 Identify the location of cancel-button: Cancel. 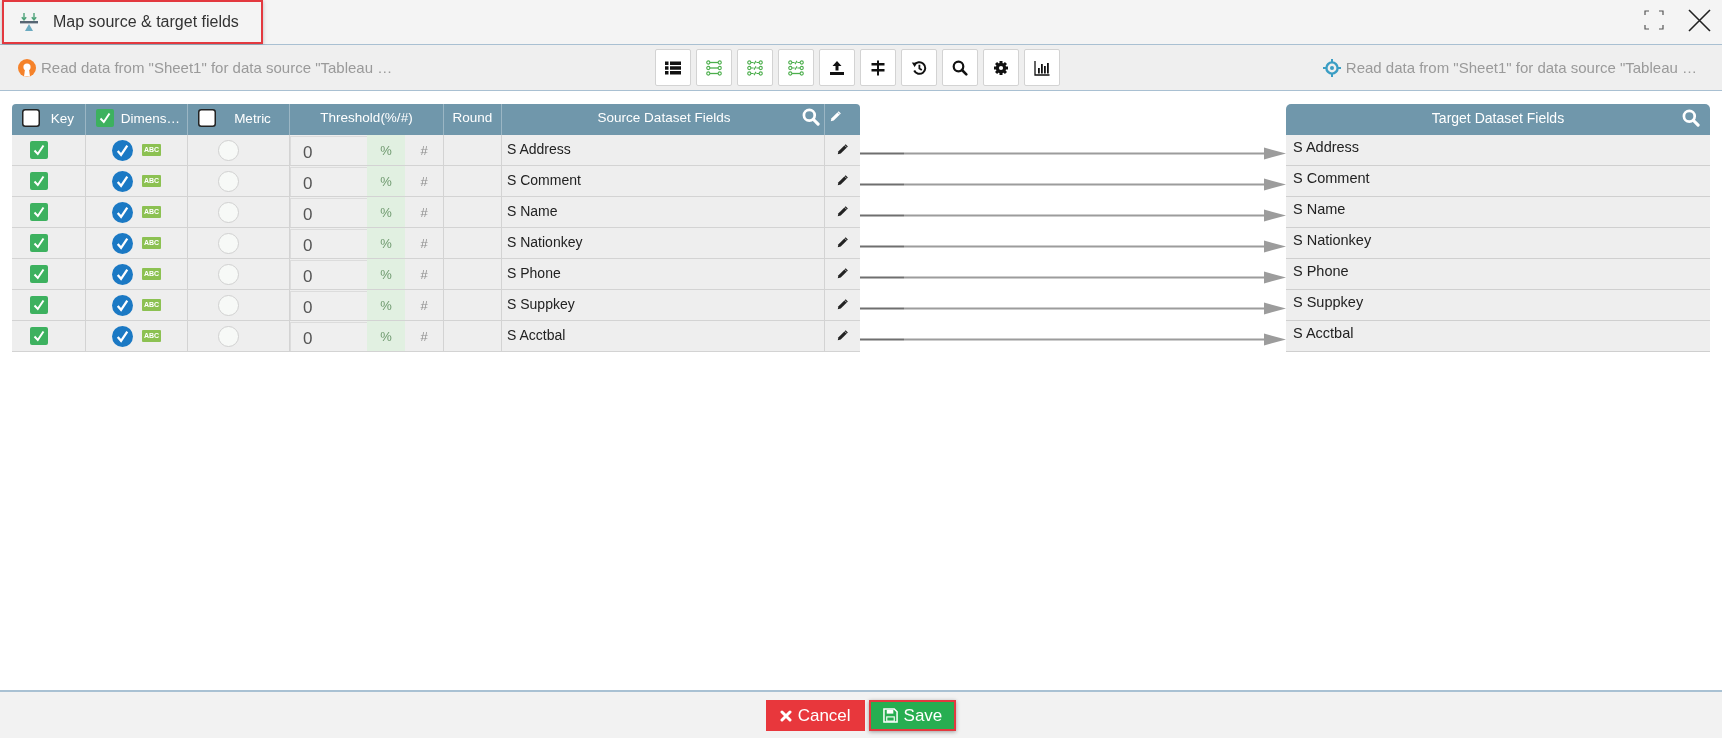
(815, 715).